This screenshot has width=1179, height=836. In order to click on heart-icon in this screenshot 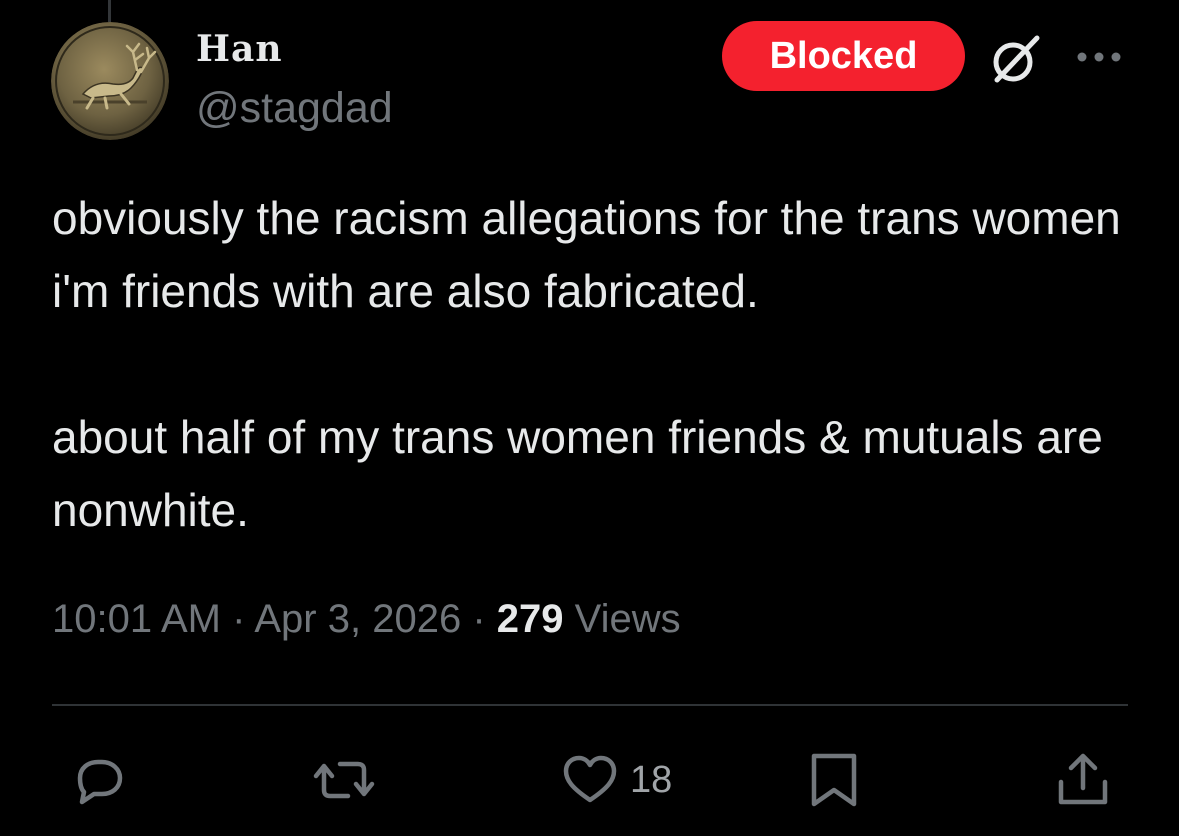, I will do `click(590, 779)`.